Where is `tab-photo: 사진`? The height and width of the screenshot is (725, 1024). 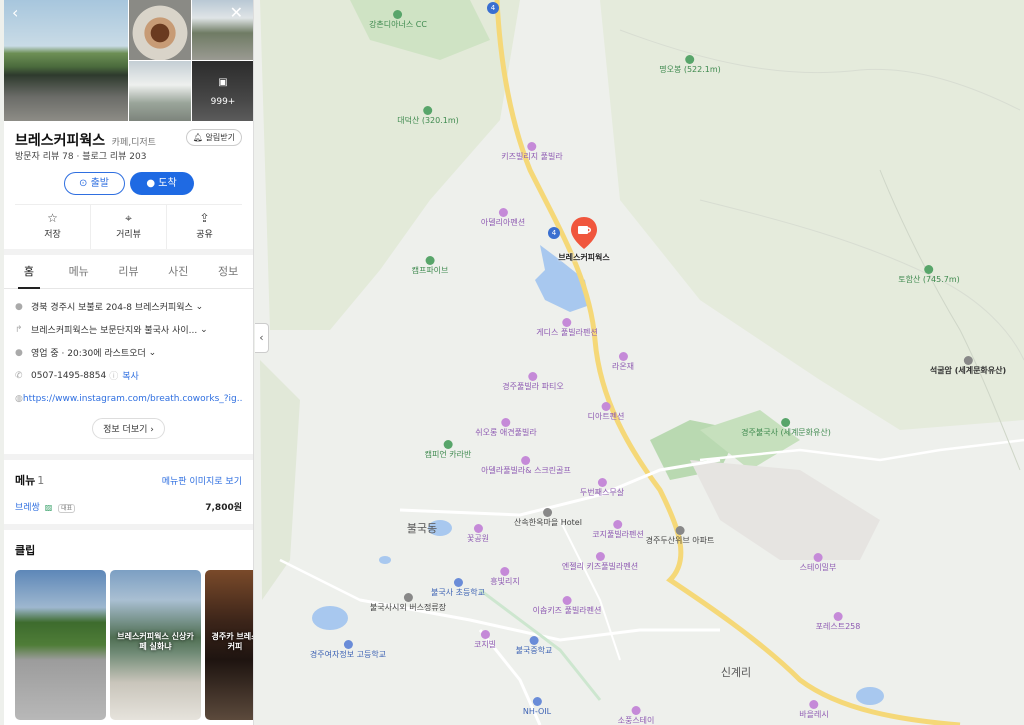
tab-photo: 사진 is located at coordinates (178, 271).